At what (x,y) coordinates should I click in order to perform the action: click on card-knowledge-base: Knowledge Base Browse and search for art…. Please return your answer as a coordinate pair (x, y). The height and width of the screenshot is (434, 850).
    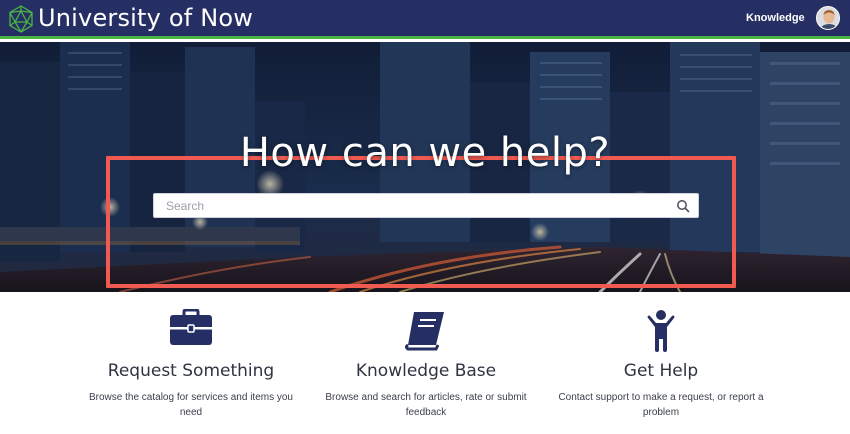
    Looking at the image, I should click on (426, 359).